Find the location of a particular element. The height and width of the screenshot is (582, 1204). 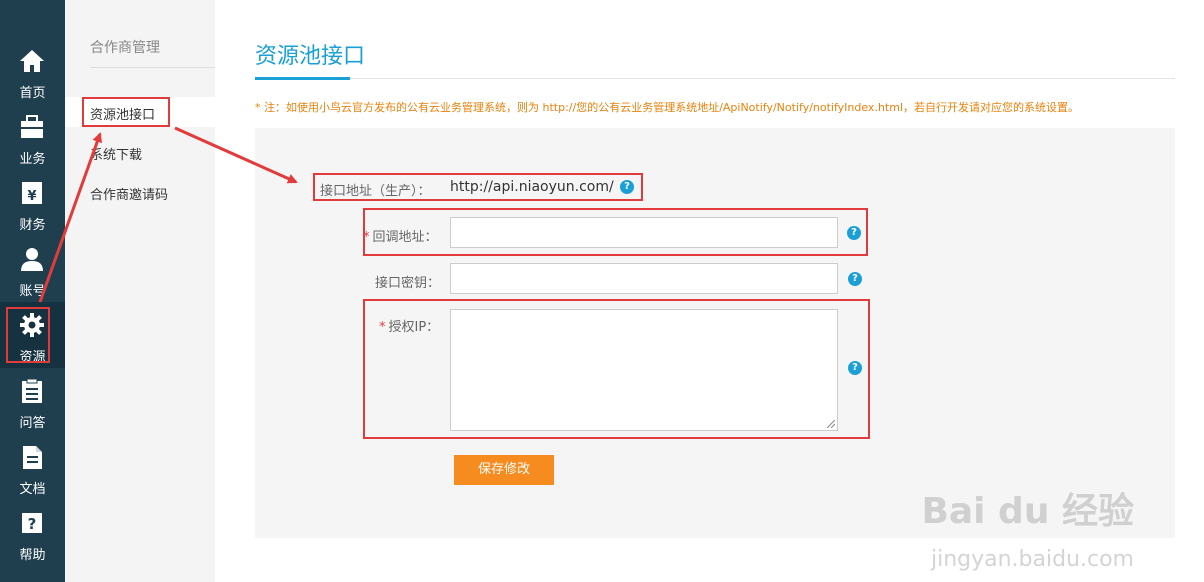

subnav-title: 合作商管理 is located at coordinates (125, 48).